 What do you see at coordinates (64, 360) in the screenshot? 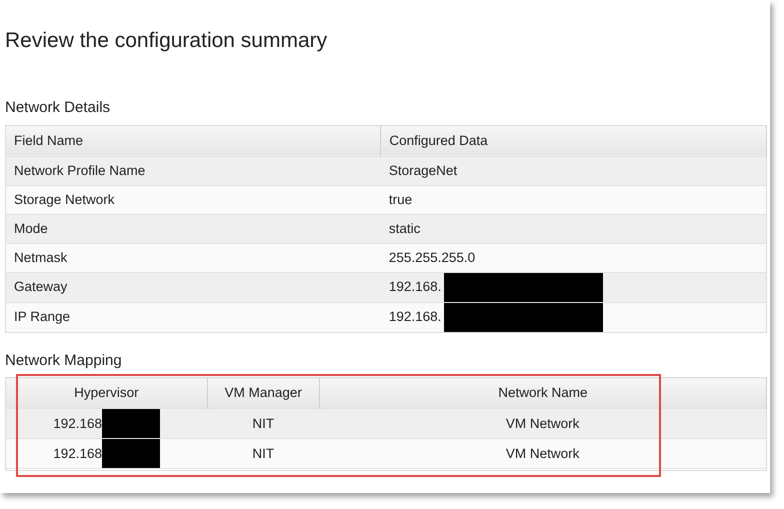
I see `section-heading: Network Mapping` at bounding box center [64, 360].